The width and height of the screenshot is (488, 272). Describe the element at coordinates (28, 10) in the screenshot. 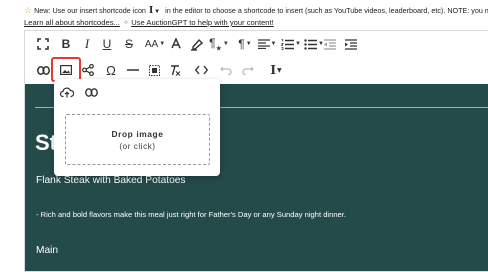

I see `star-icon: ☆` at that location.